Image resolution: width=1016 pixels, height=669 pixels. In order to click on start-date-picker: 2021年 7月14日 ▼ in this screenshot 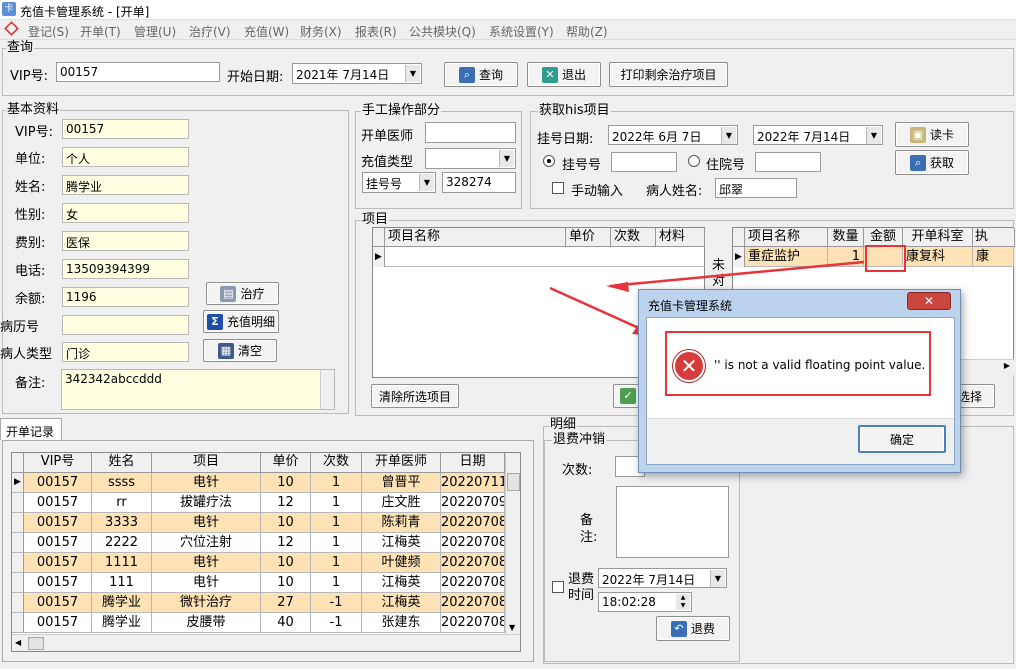, I will do `click(357, 73)`.